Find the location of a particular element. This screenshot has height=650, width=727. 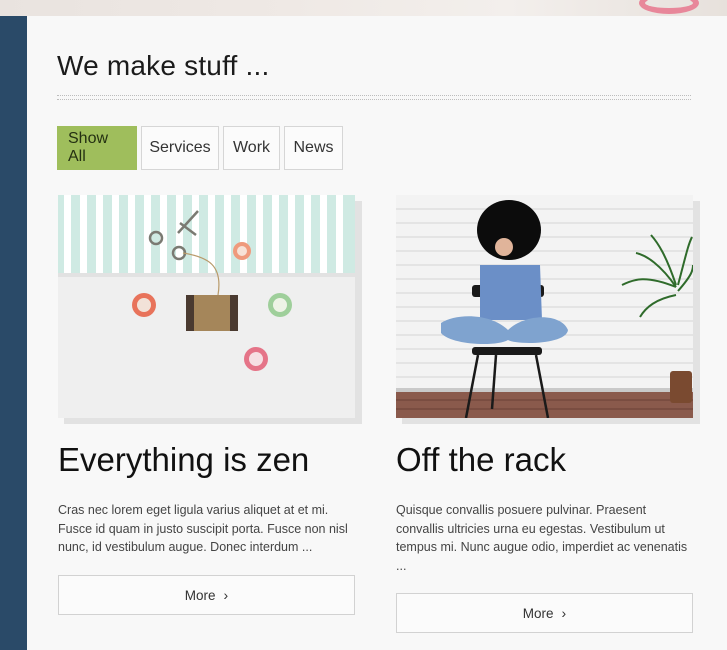

filter-show-all-button: Show All is located at coordinates (97, 148).